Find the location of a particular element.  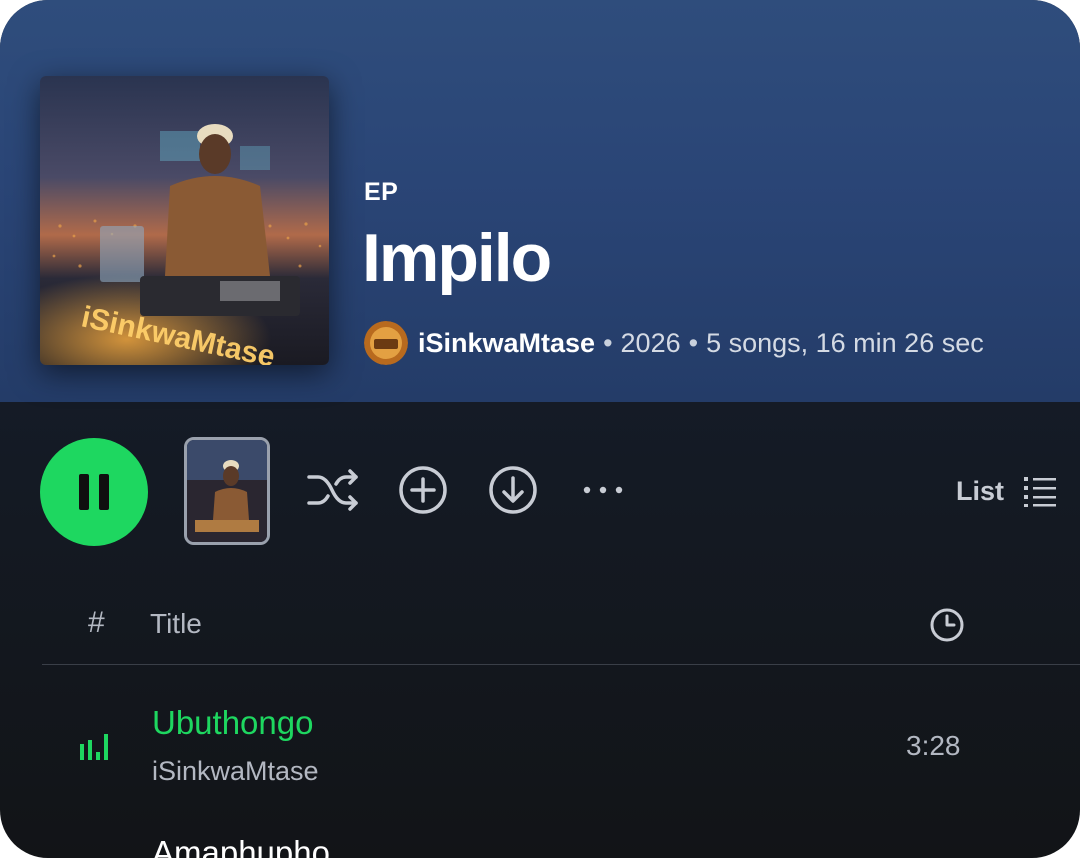

add-to-library-button is located at coordinates (423, 490).